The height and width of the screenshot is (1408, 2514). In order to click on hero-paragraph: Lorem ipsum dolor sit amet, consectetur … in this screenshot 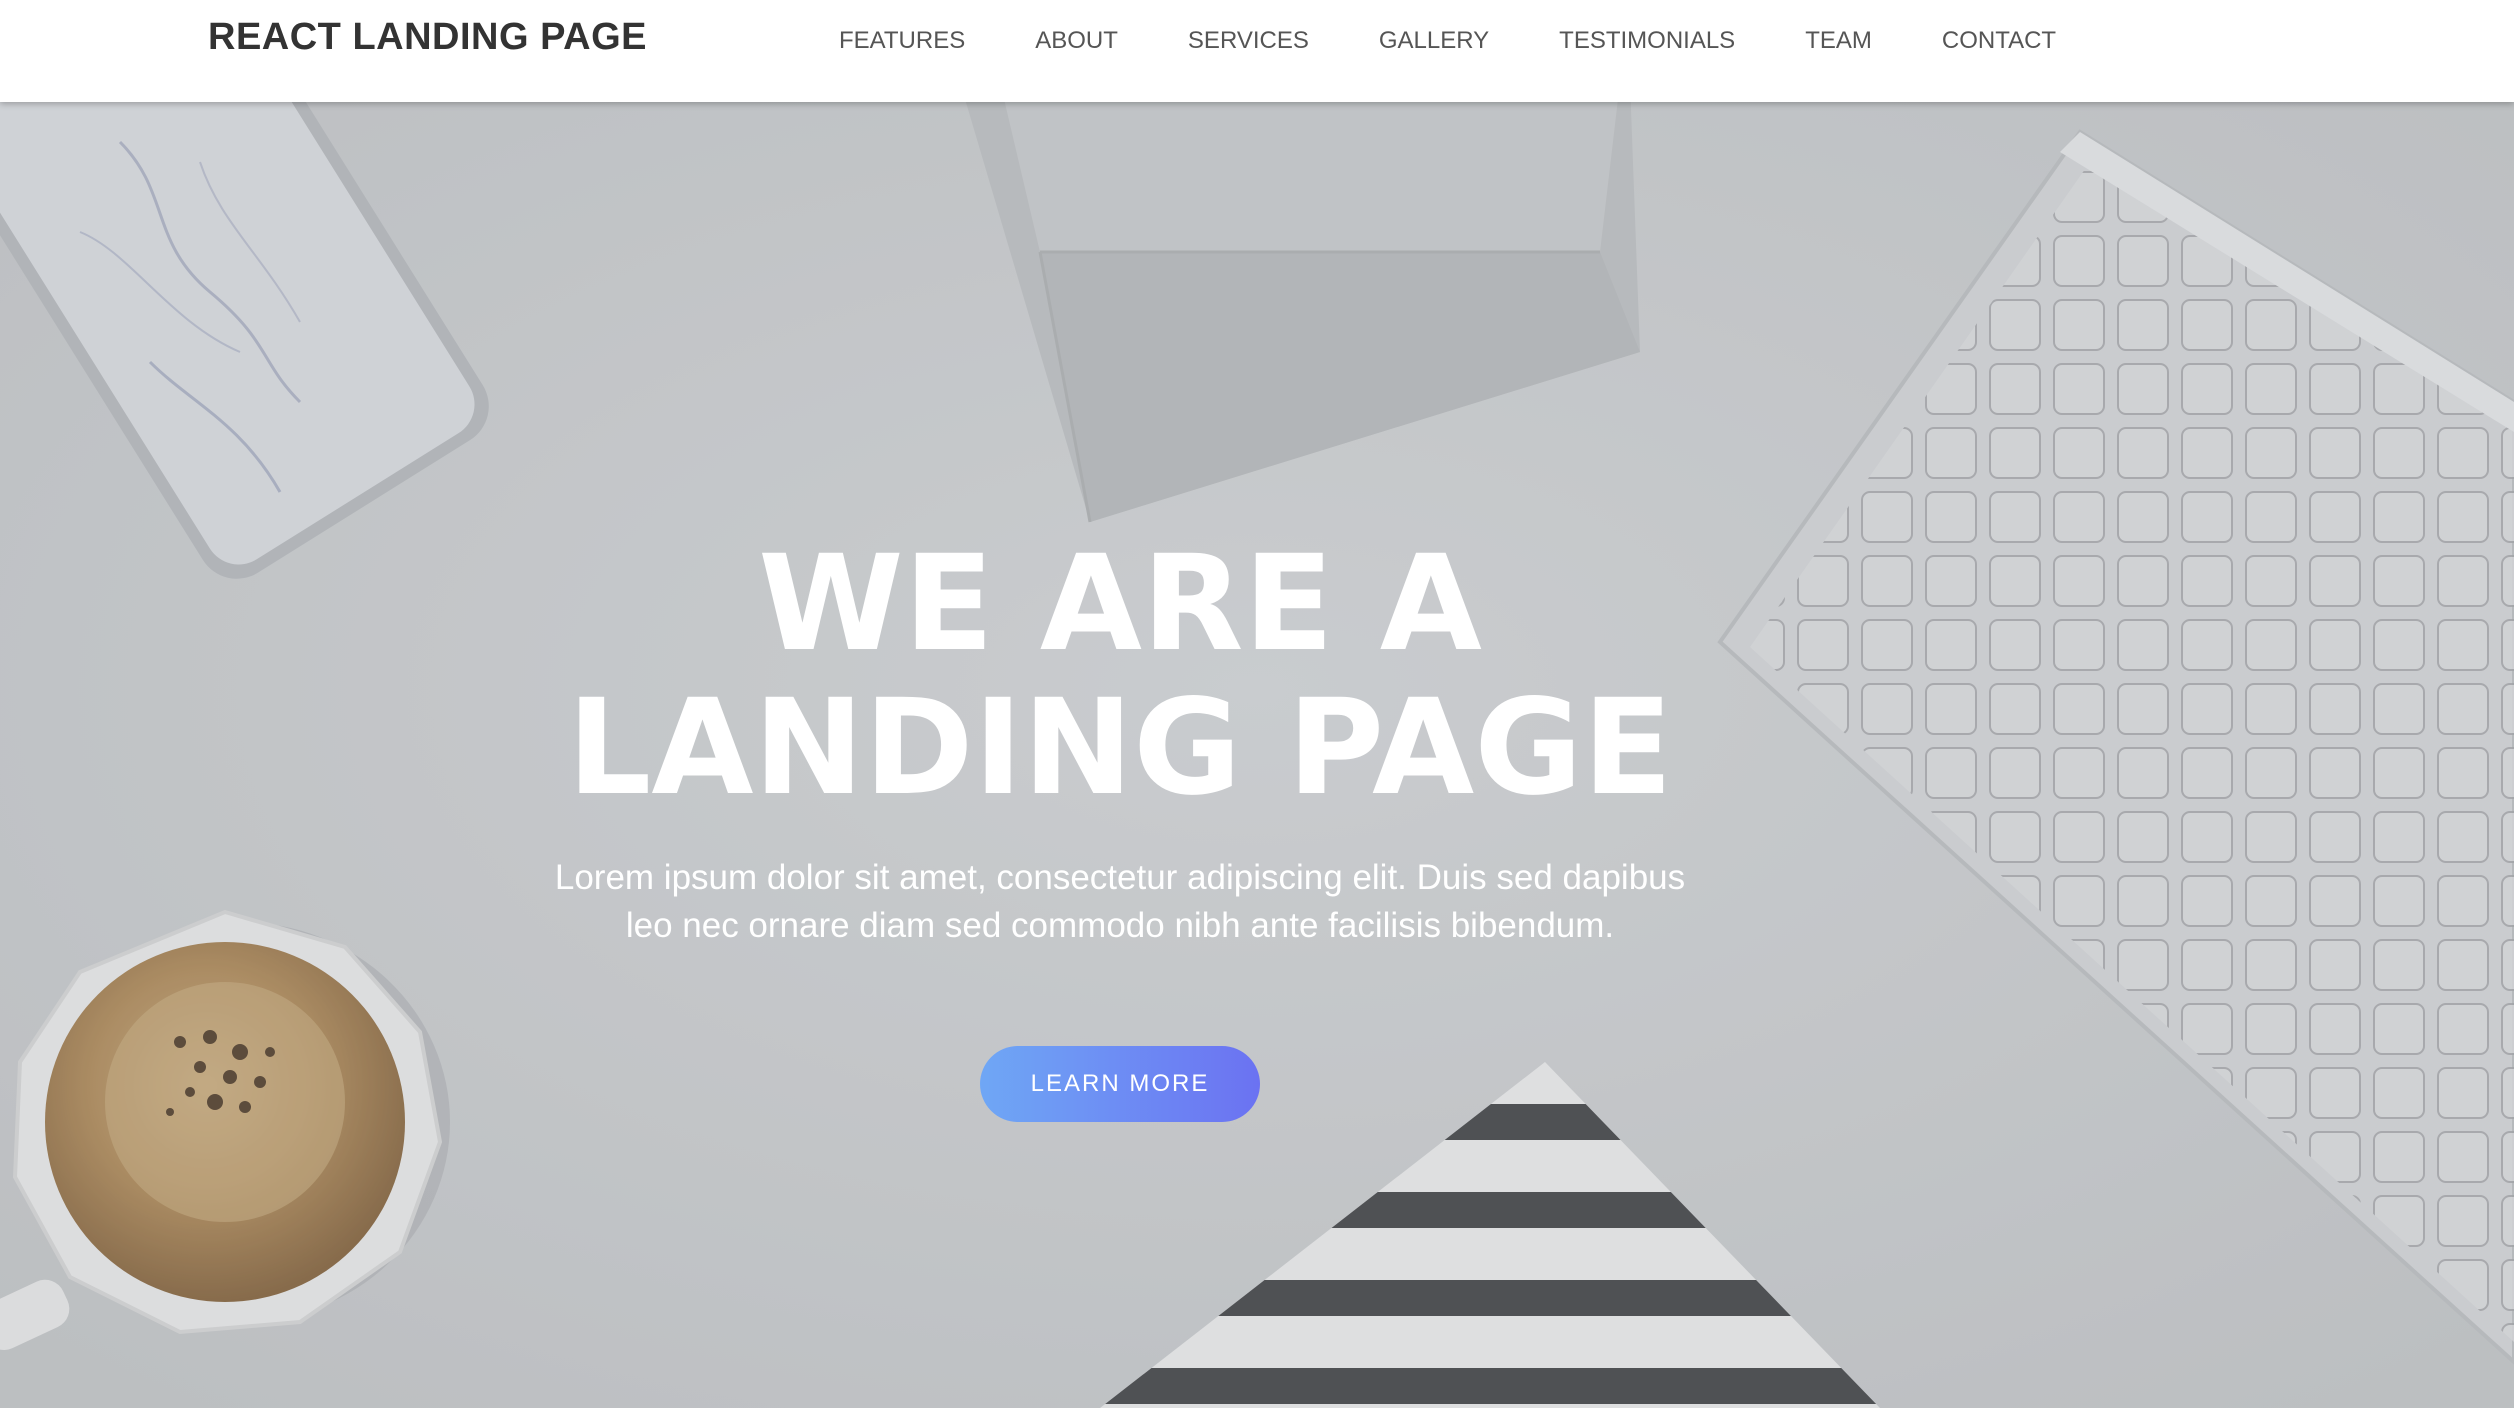, I will do `click(1120, 901)`.